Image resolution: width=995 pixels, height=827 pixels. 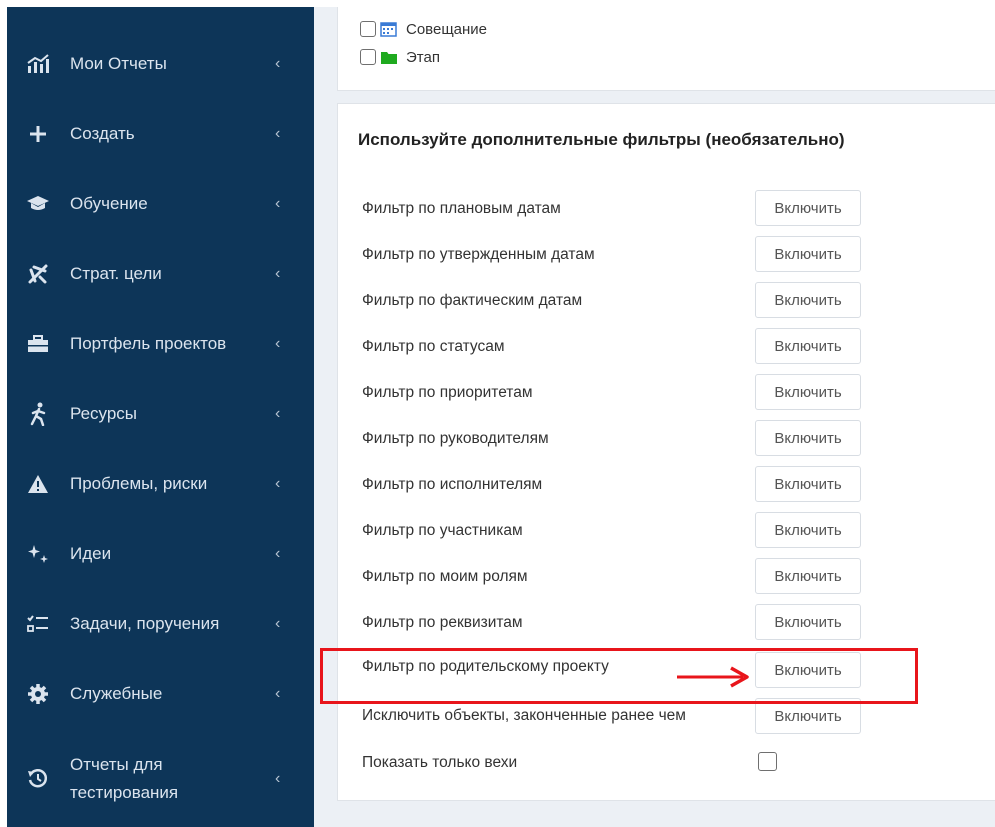 I want to click on chart-icon, so click(x=38, y=64).